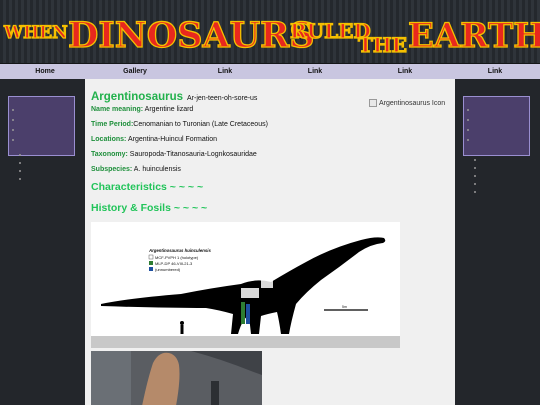 Image resolution: width=540 pixels, height=405 pixels. I want to click on banner-title: WHEN DINOSAURS RULED THE EARTH, so click(271, 35).